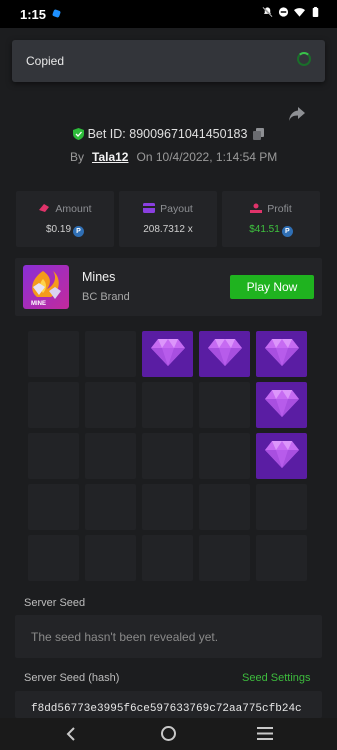 The width and height of the screenshot is (337, 750). Describe the element at coordinates (45, 61) in the screenshot. I see `toast-text: Copied` at that location.